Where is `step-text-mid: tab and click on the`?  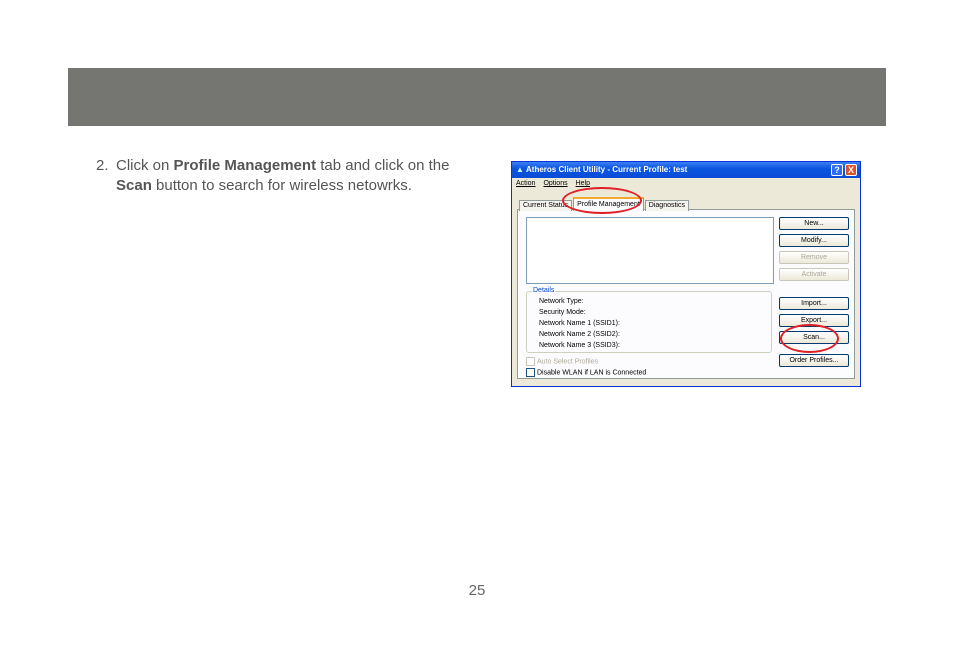
step-text-mid: tab and click on the is located at coordinates (383, 165).